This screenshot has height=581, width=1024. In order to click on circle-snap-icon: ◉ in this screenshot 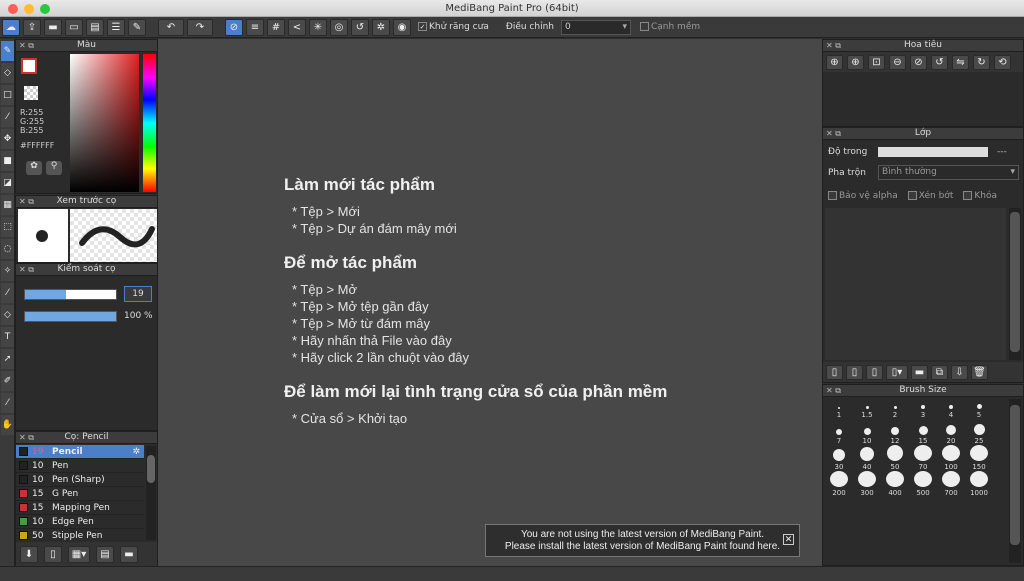, I will do `click(402, 27)`.